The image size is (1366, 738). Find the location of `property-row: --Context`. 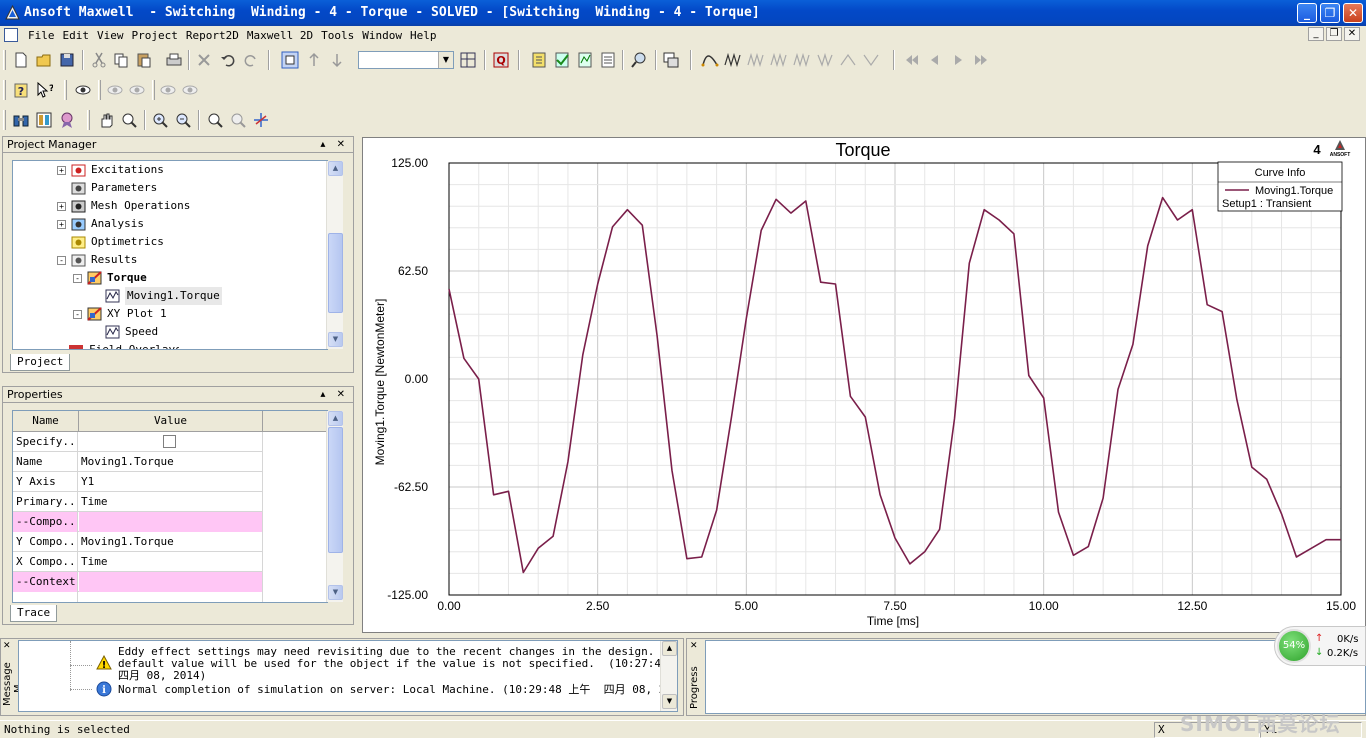

property-row: --Context is located at coordinates (138, 582).